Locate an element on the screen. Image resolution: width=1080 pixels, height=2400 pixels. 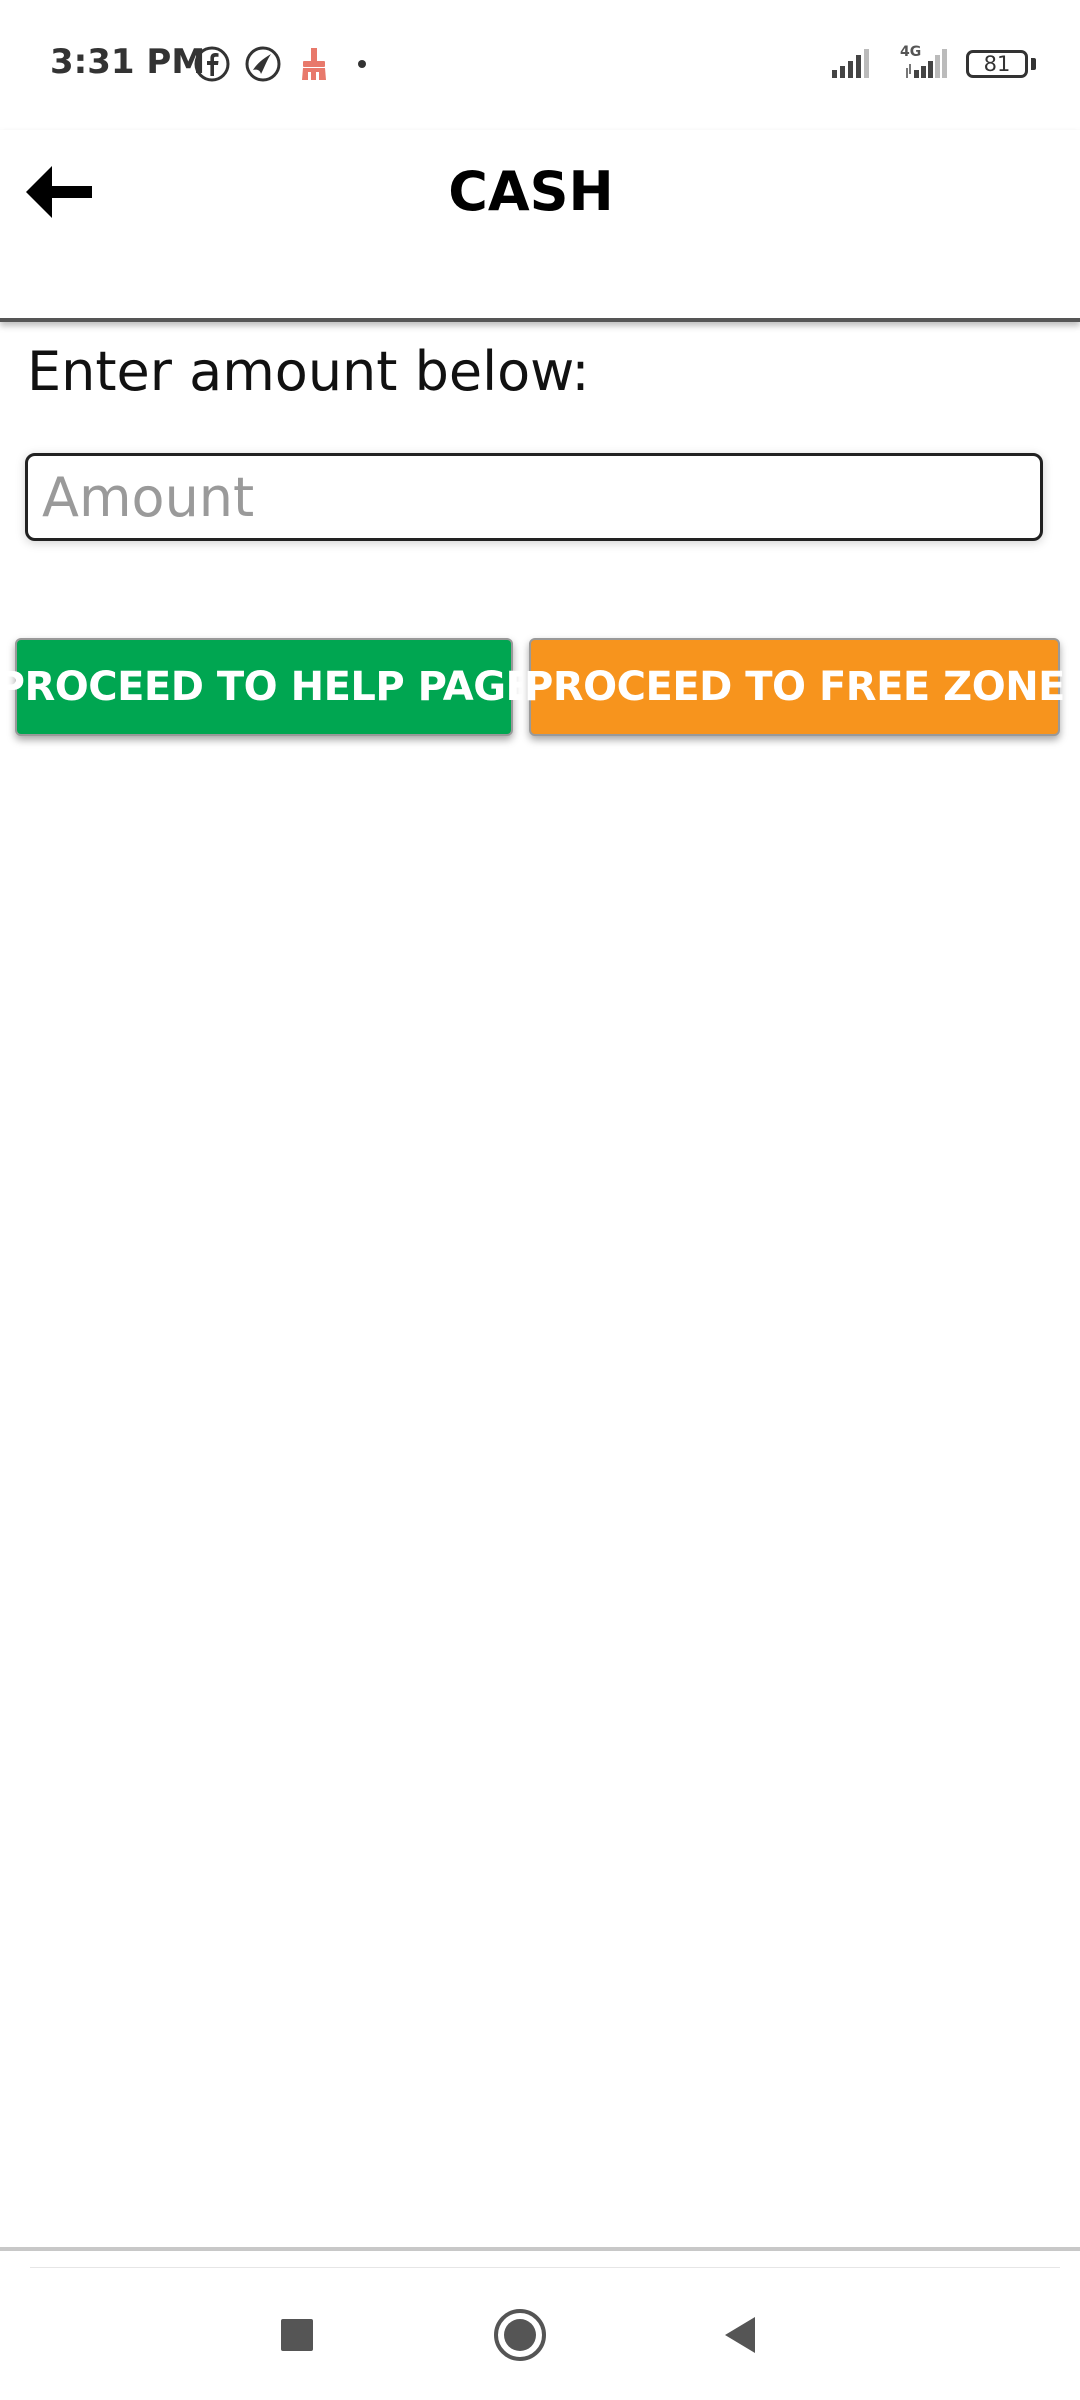
browser-icon is located at coordinates (263, 64).